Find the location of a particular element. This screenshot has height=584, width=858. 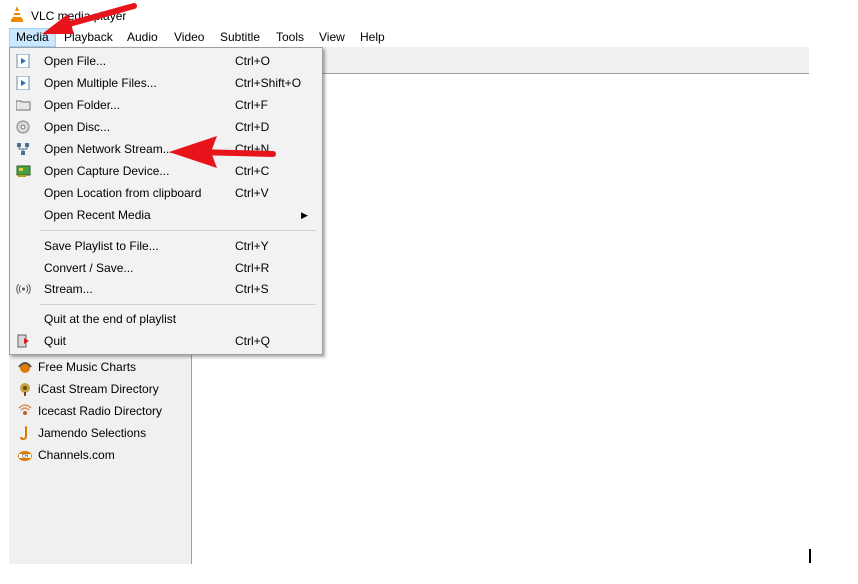

sidebar-item-label: Icecast Radio Directory is located at coordinates (100, 411).